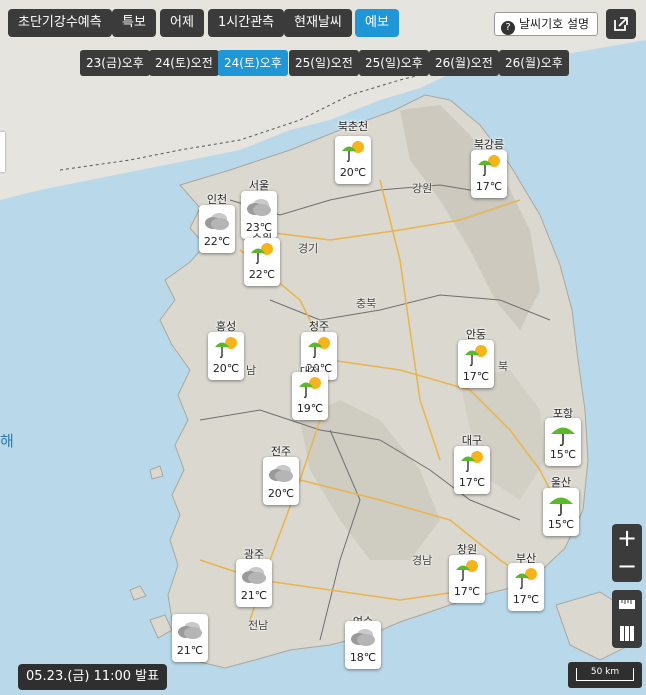  What do you see at coordinates (254, 595) in the screenshot?
I see `temperature-gwangju: 21℃` at bounding box center [254, 595].